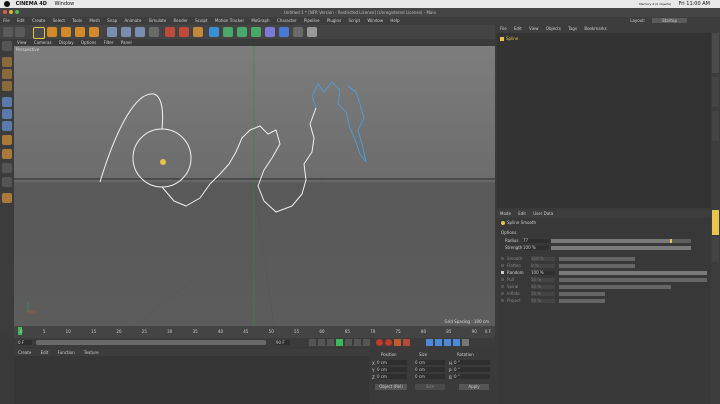  What do you see at coordinates (270, 32) in the screenshot?
I see `deformer-icon` at bounding box center [270, 32].